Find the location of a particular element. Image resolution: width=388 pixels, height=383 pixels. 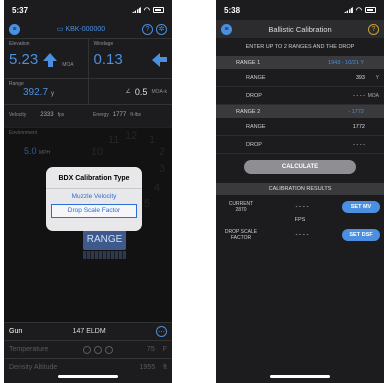

velocity-energy-row: Velocity 2333 fps Energy 1777 ft-lbs is located at coordinates (88, 114).